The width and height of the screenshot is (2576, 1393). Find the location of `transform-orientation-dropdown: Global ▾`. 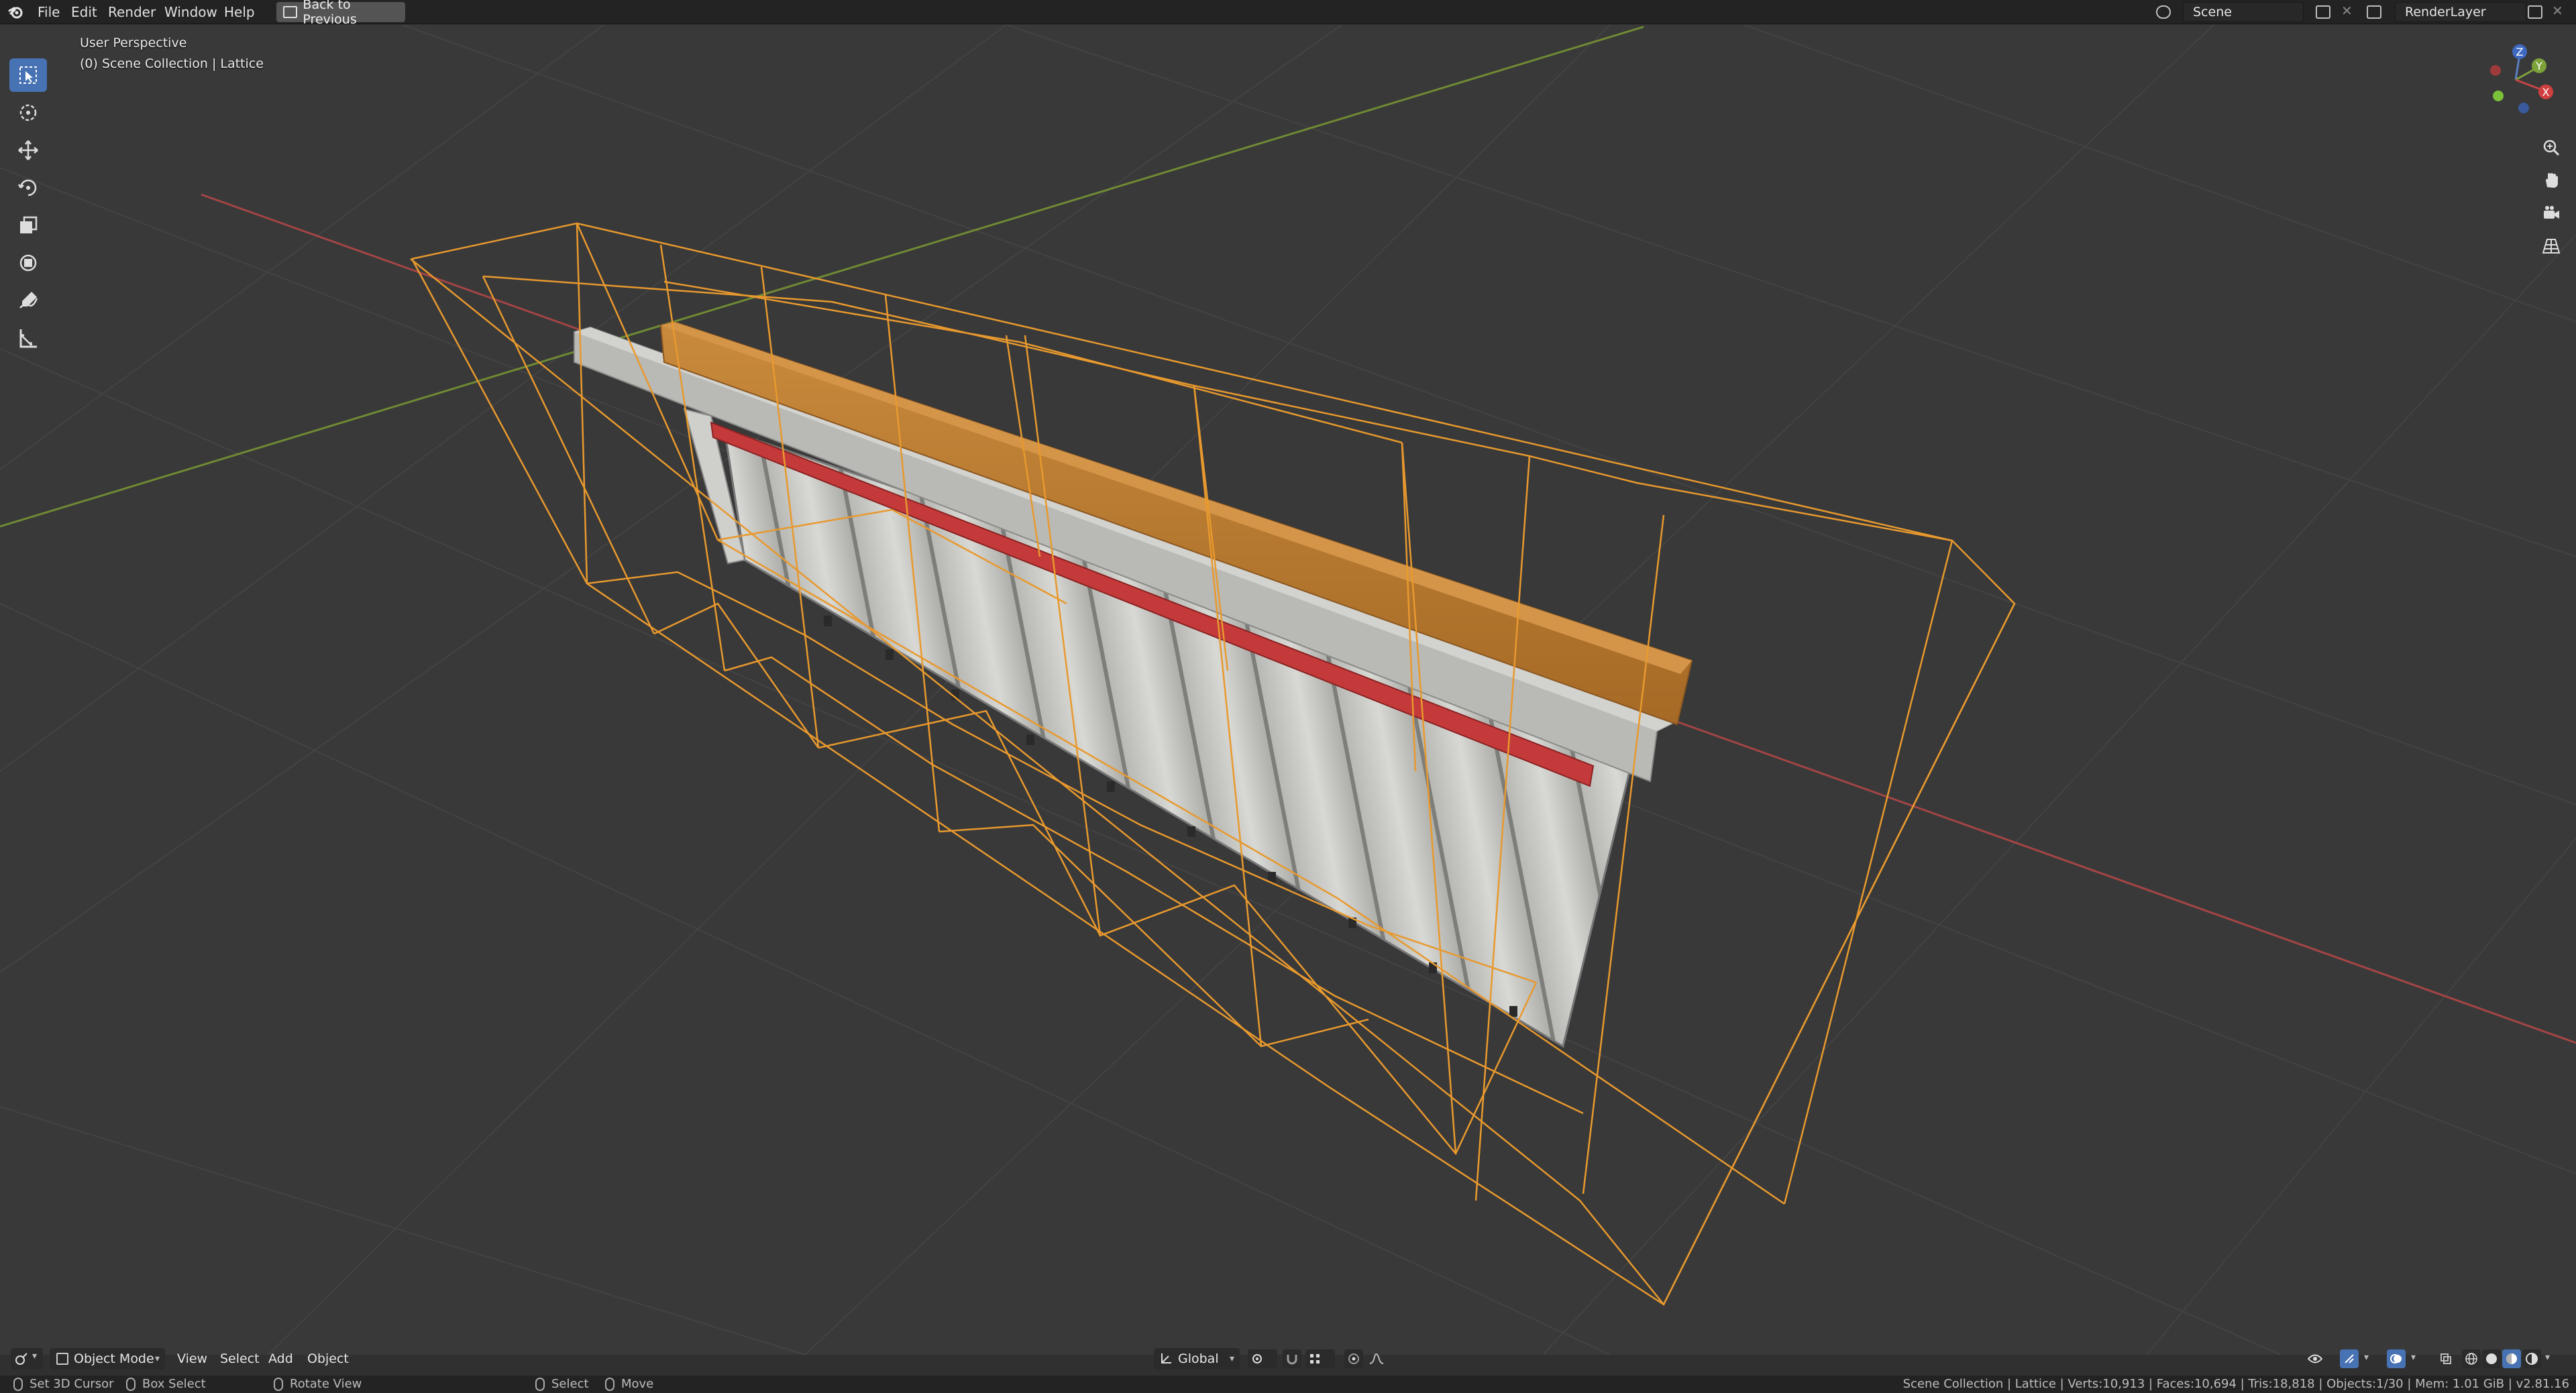

transform-orientation-dropdown: Global ▾ is located at coordinates (1197, 1359).